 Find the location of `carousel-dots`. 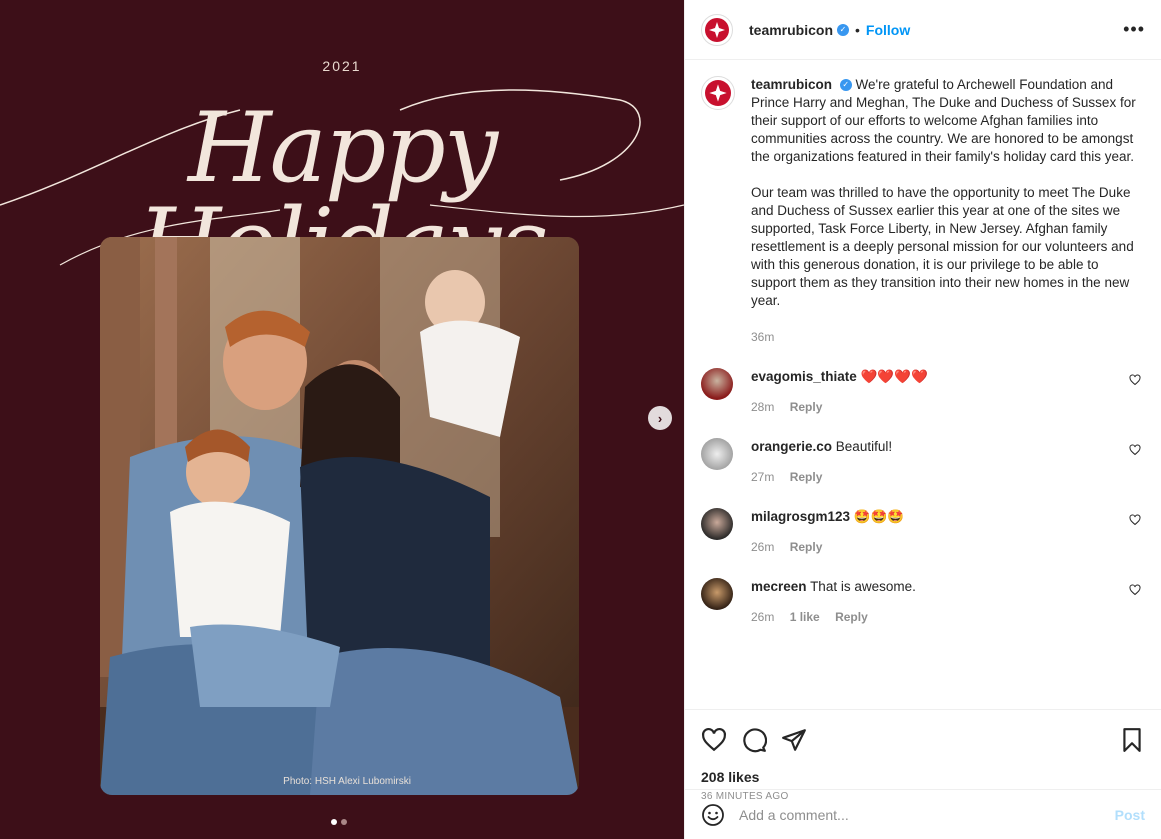

carousel-dots is located at coordinates (339, 822).